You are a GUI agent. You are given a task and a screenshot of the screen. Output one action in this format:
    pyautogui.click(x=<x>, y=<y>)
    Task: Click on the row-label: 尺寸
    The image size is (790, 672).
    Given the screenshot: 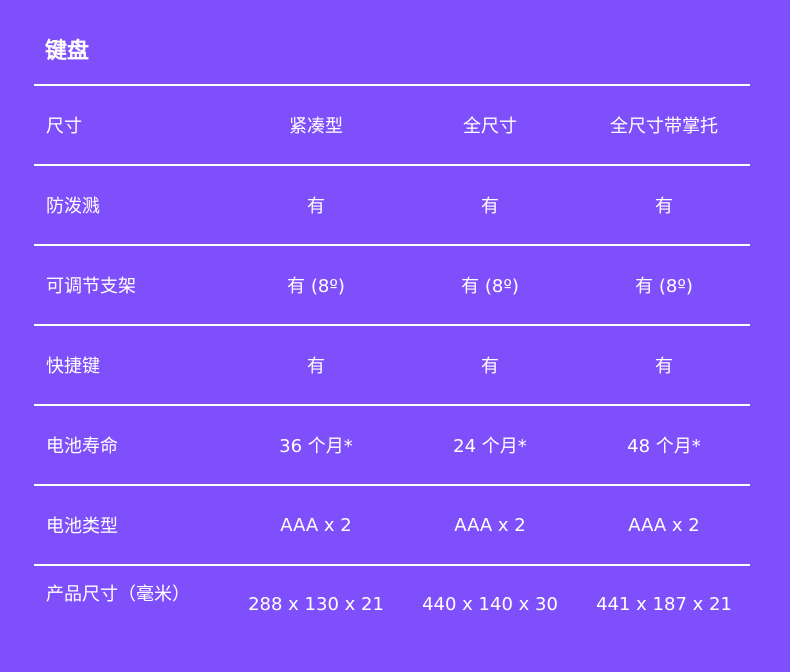 What is the action you would take?
    pyautogui.click(x=64, y=126)
    